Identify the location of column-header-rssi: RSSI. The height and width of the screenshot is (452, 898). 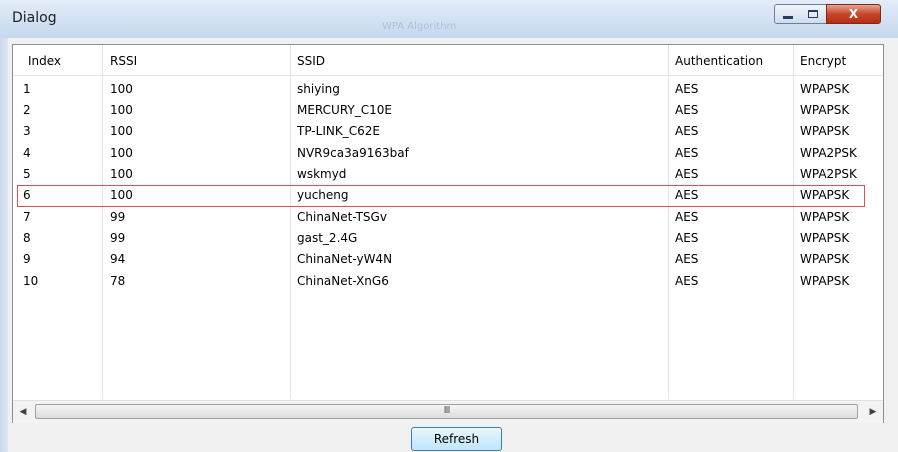
(123, 61).